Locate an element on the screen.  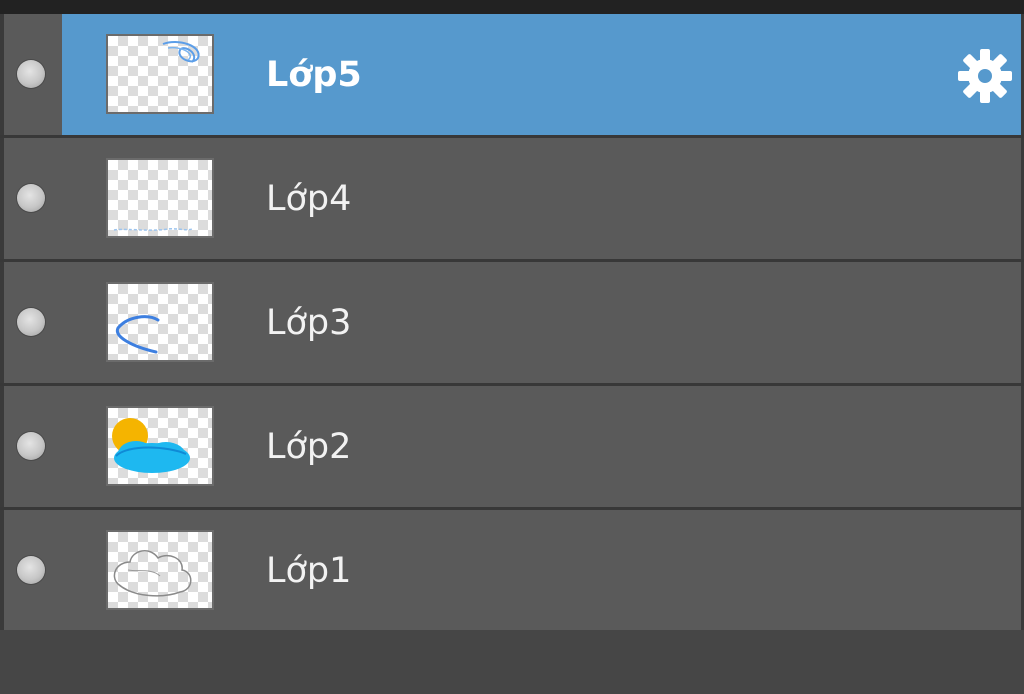
layer-name: Lớp2 is located at coordinates (309, 447).